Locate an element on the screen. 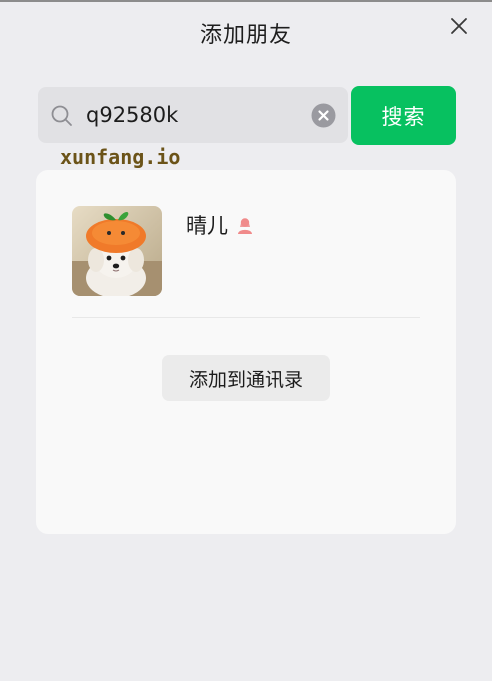 This screenshot has width=492, height=681. watermark-text: xunfang.io is located at coordinates (120, 157).